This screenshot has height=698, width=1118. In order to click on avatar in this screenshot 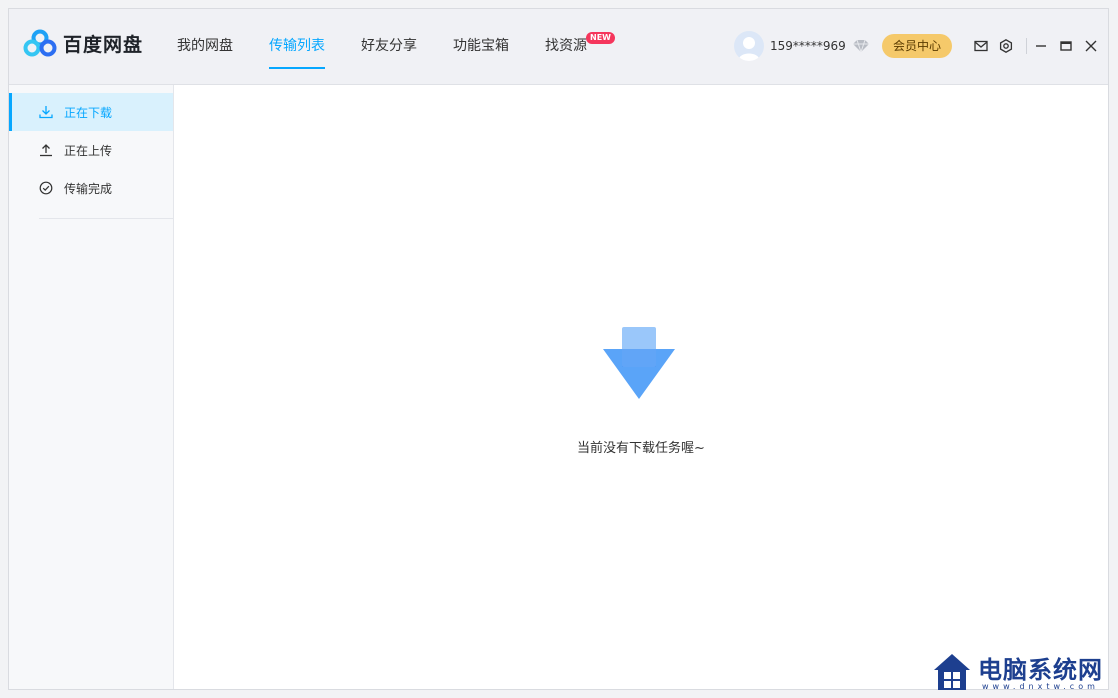, I will do `click(749, 46)`.